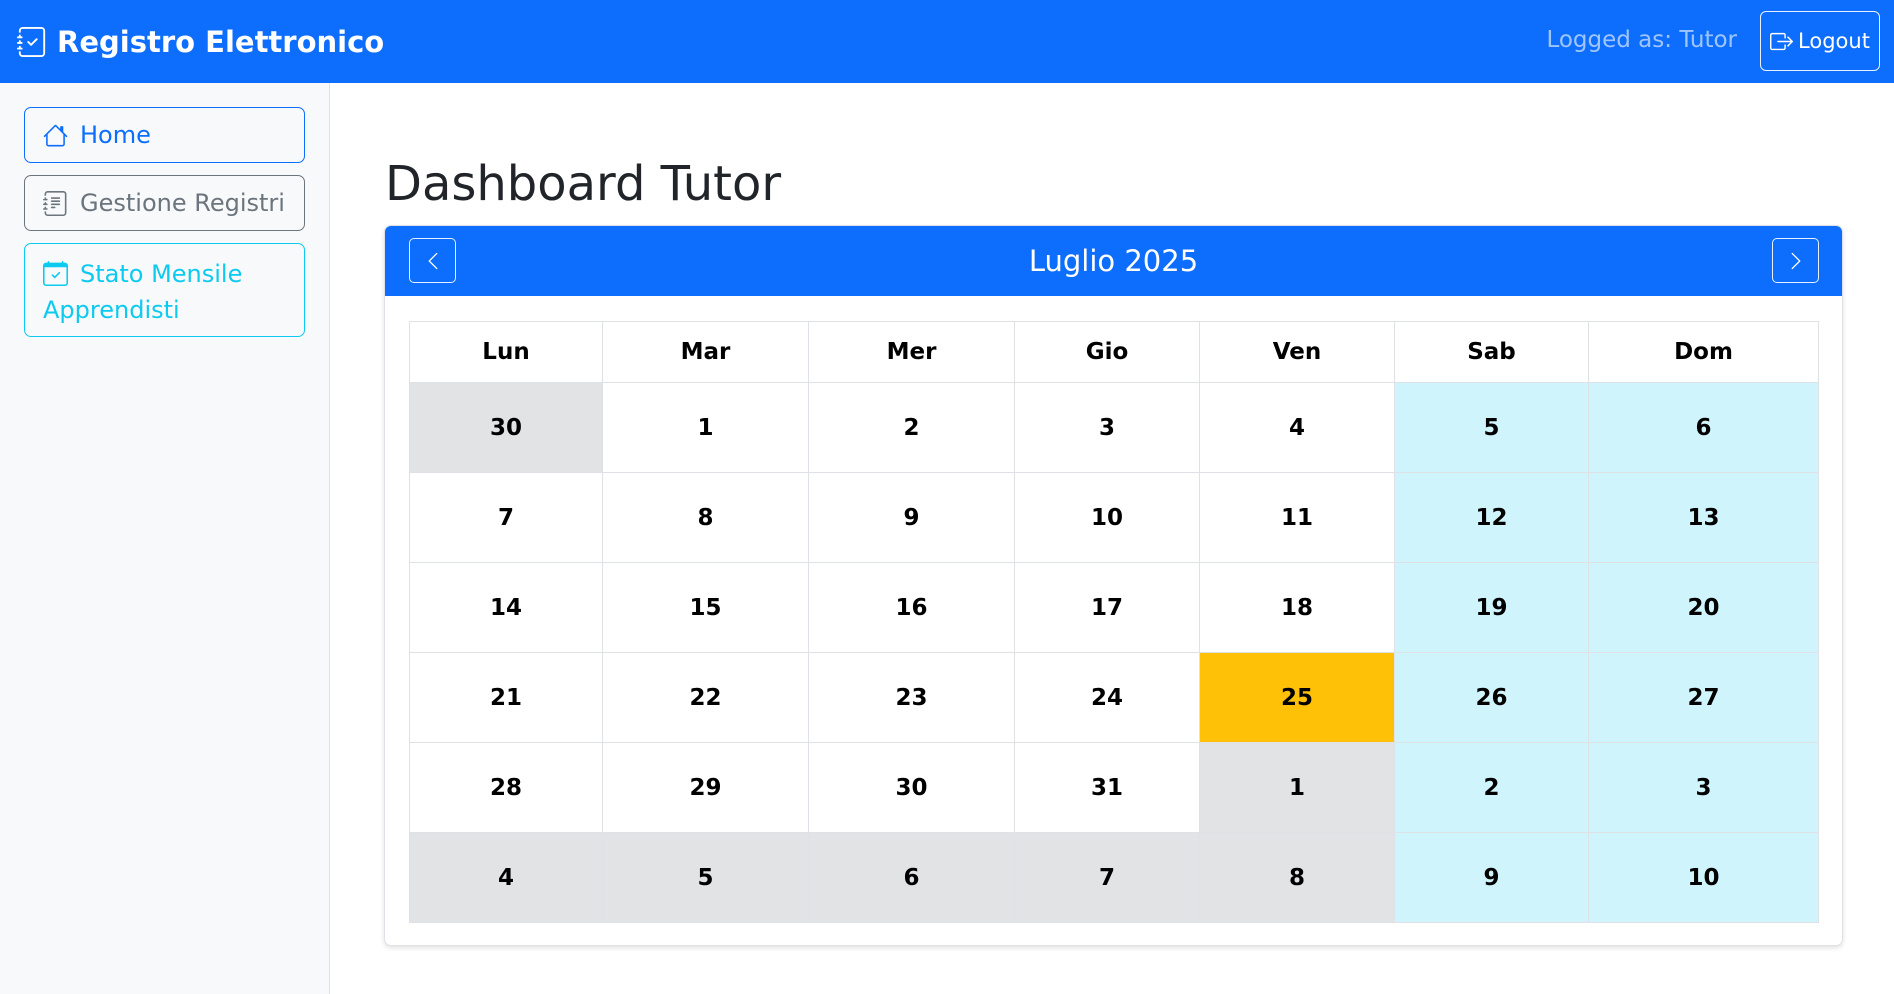 The image size is (1894, 994). Describe the element at coordinates (1641, 40) in the screenshot. I see `logged-as-label: Logged as: Tutor` at that location.